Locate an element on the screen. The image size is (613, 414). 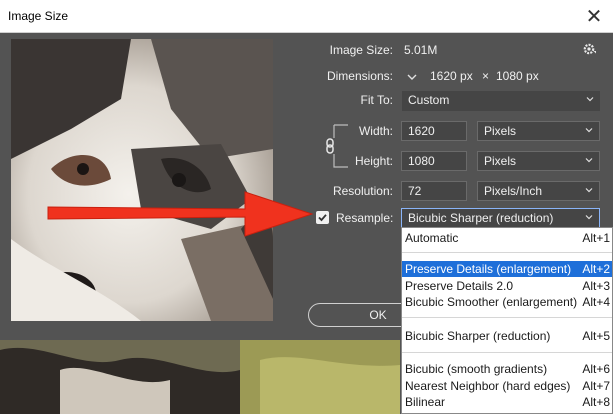
menu-item-bilinear: Bilinear Alt+8 is located at coordinates (507, 402).